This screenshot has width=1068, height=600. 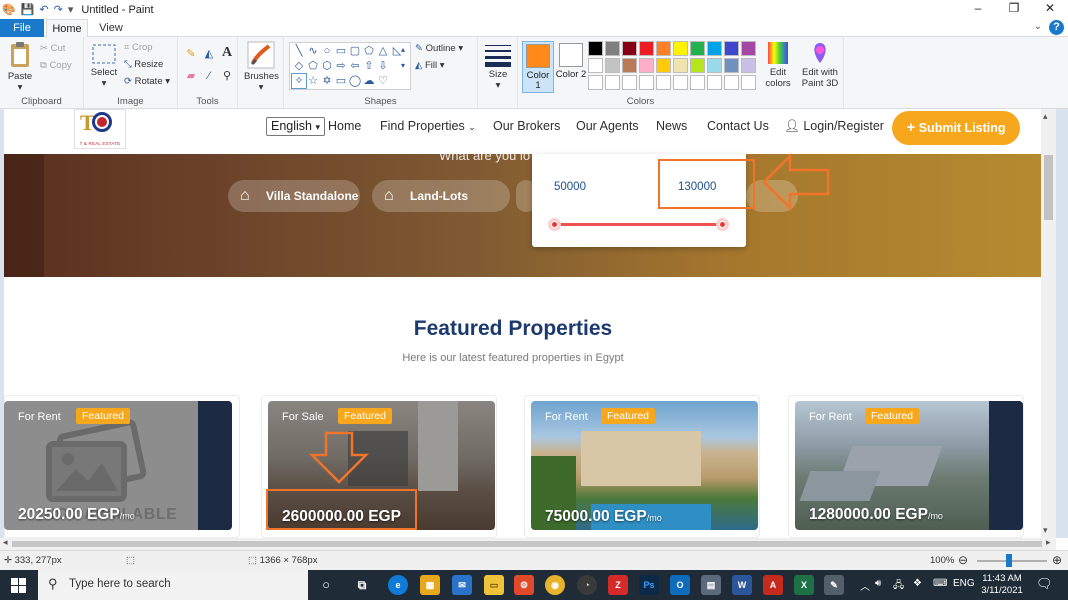 I want to click on rotate-button: ⟳ Rotate ▾, so click(x=147, y=81).